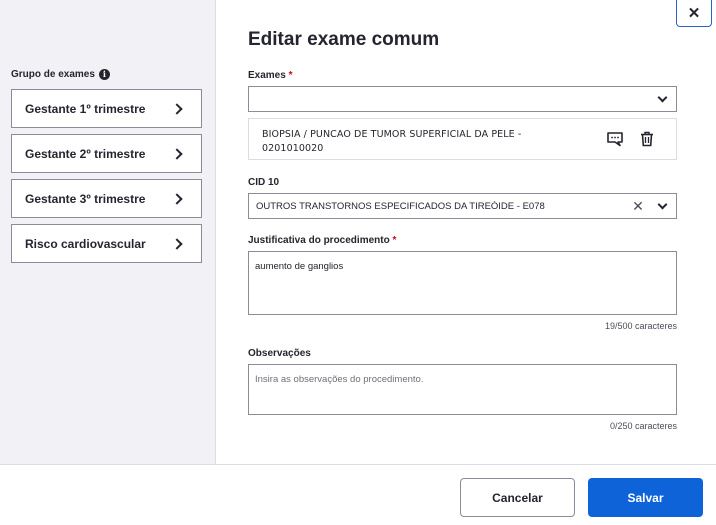 The width and height of the screenshot is (716, 525). Describe the element at coordinates (264, 182) in the screenshot. I see `cid10-label: CID 10` at that location.